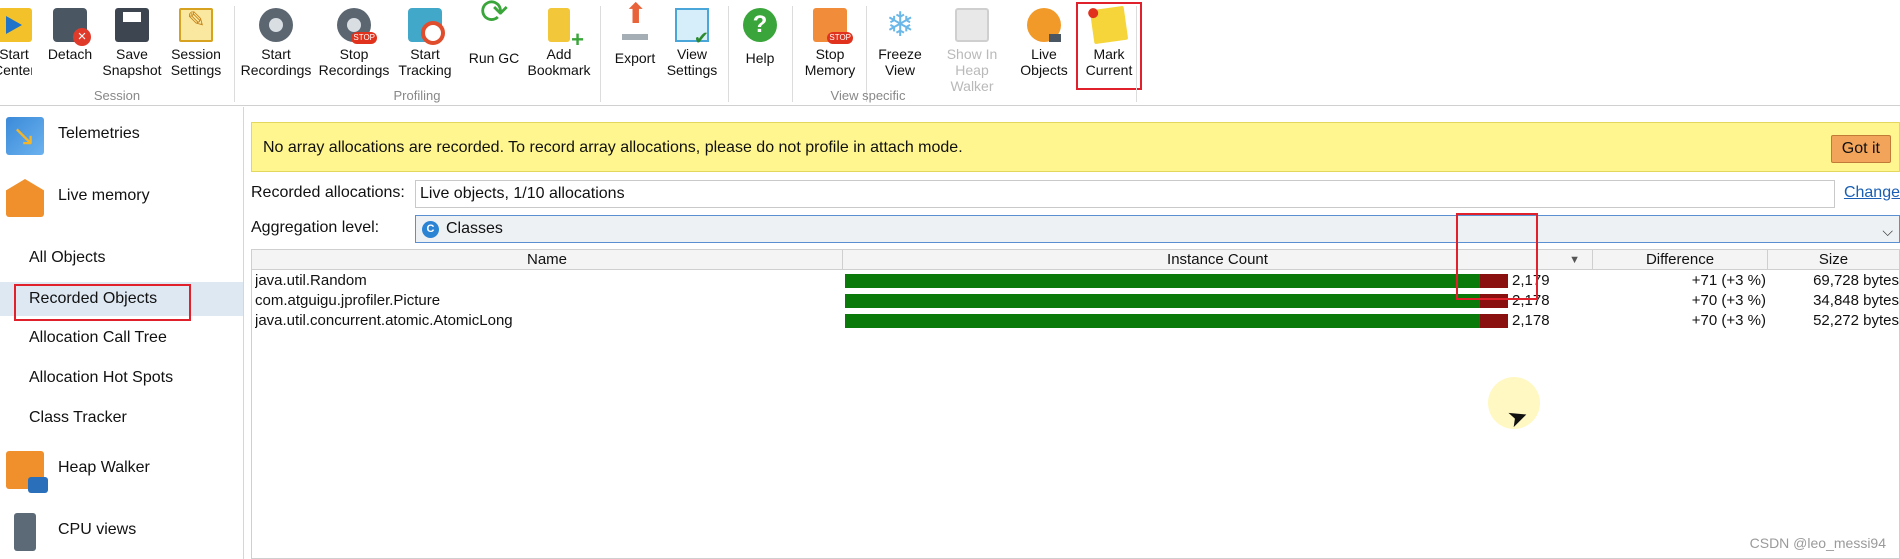  I want to click on sidebar-item-allocation-call-tree: Allocation Call Tree, so click(121, 338).